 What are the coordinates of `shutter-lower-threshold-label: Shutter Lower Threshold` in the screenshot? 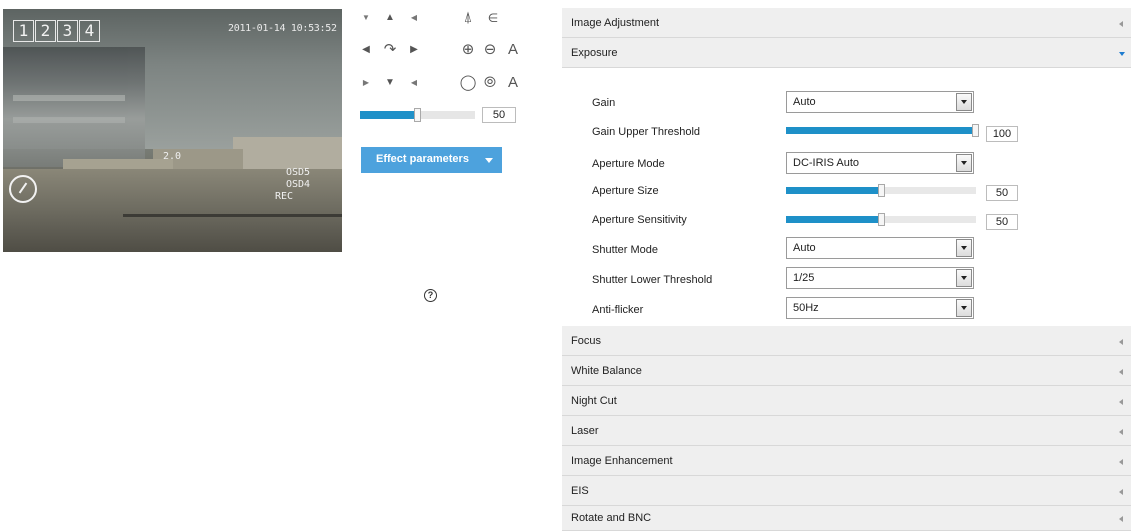 It's located at (652, 280).